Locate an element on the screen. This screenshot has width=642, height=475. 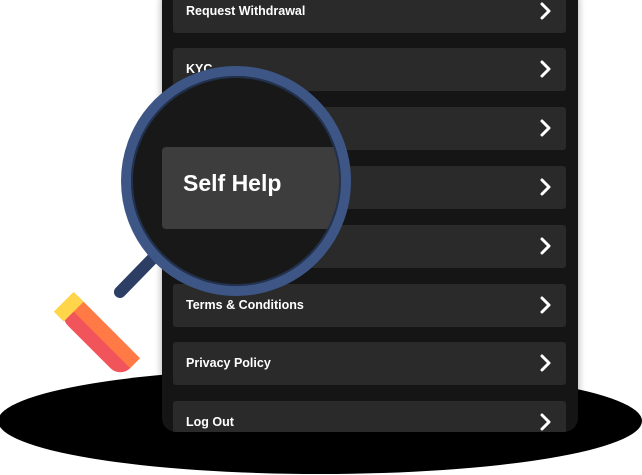
magnified-label: Self Help is located at coordinates (232, 183).